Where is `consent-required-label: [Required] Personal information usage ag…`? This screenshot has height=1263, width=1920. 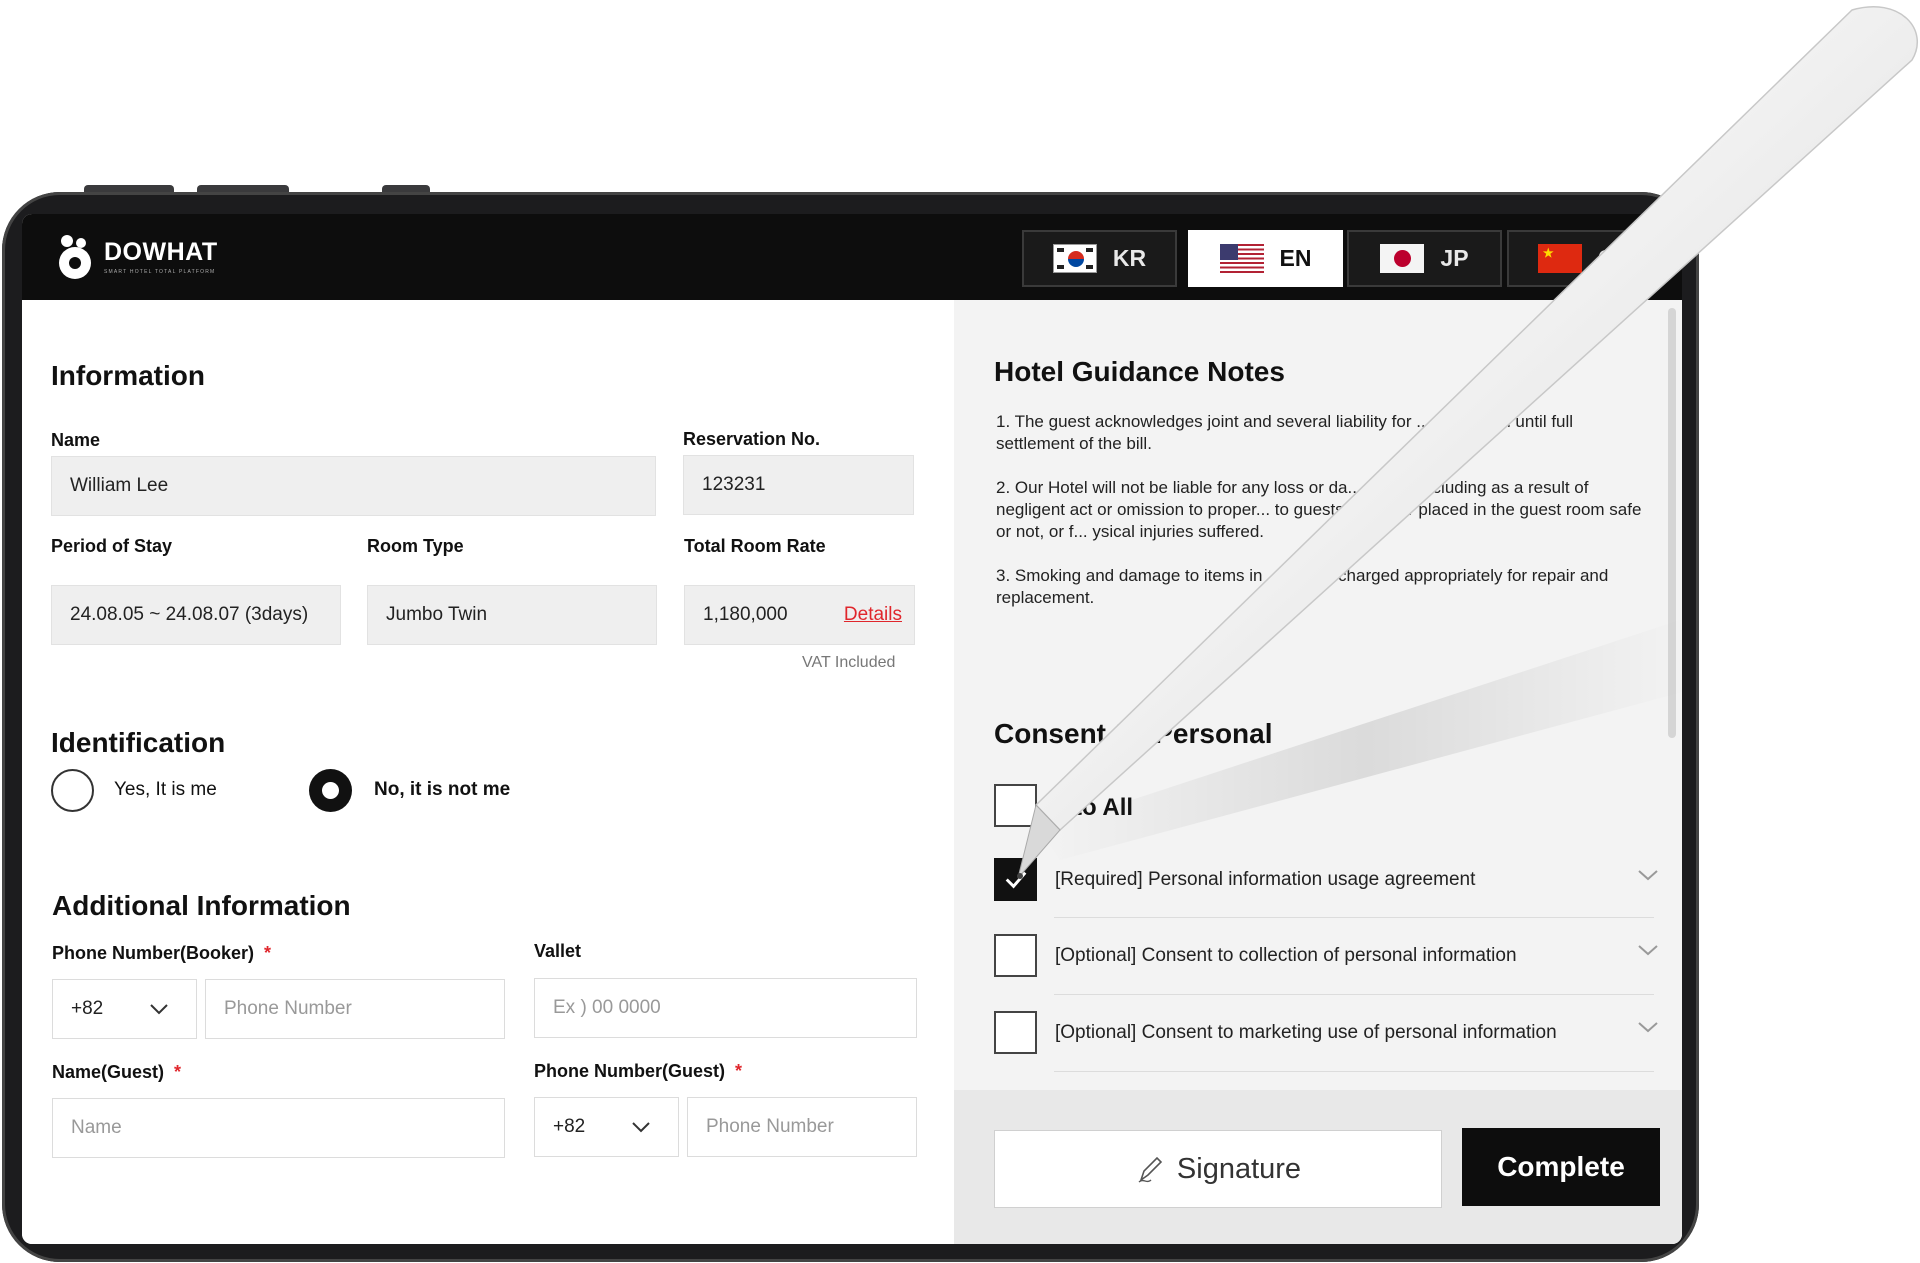 consent-required-label: [Required] Personal information usage ag… is located at coordinates (1265, 879).